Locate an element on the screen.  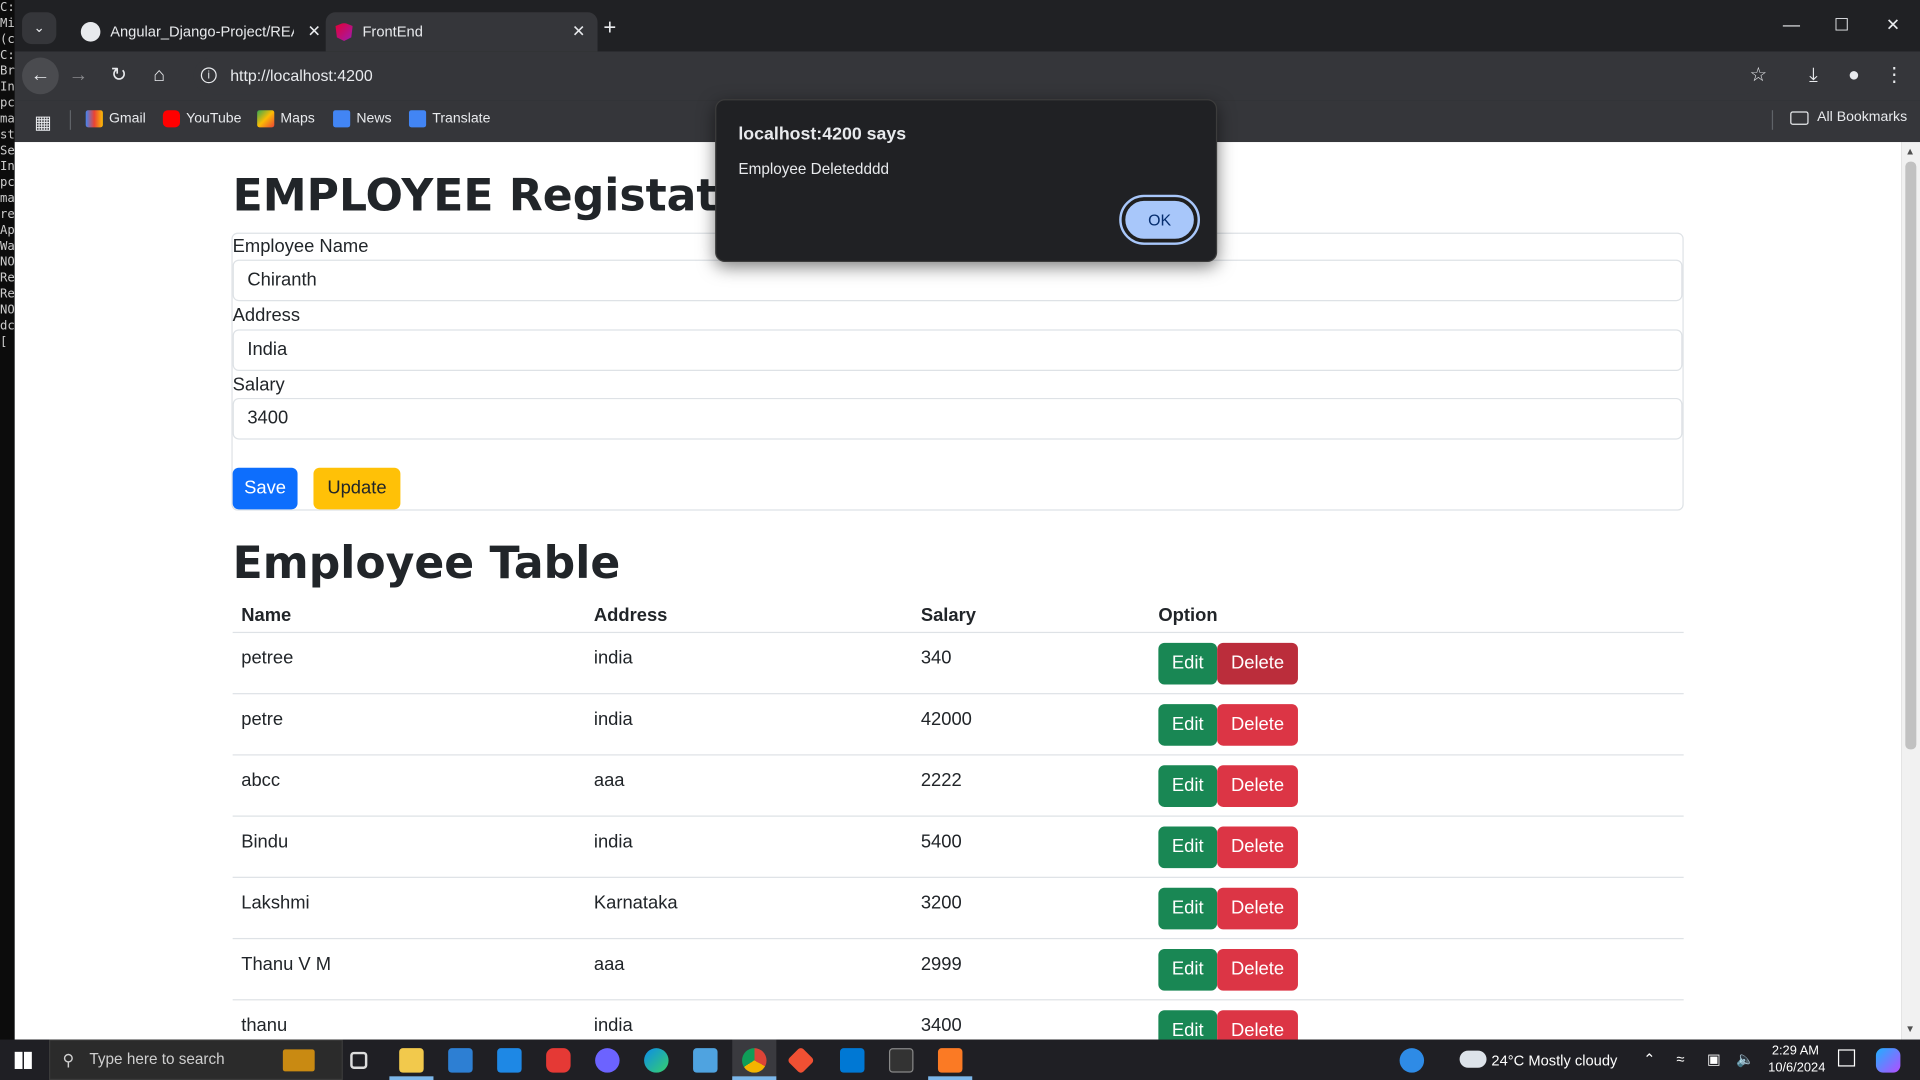
wps-office-icon is located at coordinates (558, 1060).